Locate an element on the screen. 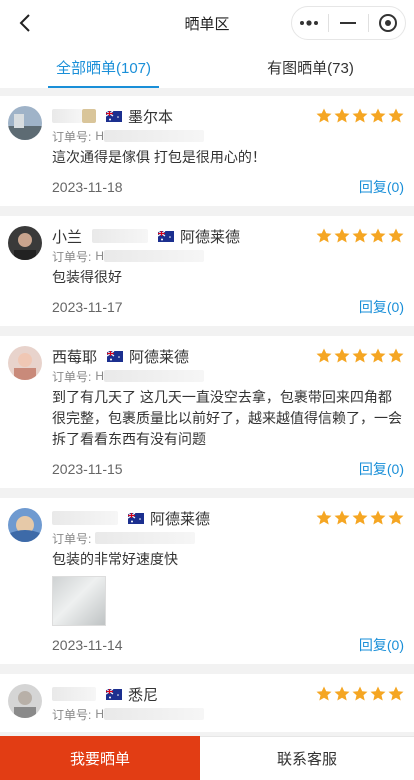  contact-service-button: 联系客服 is located at coordinates (307, 758).